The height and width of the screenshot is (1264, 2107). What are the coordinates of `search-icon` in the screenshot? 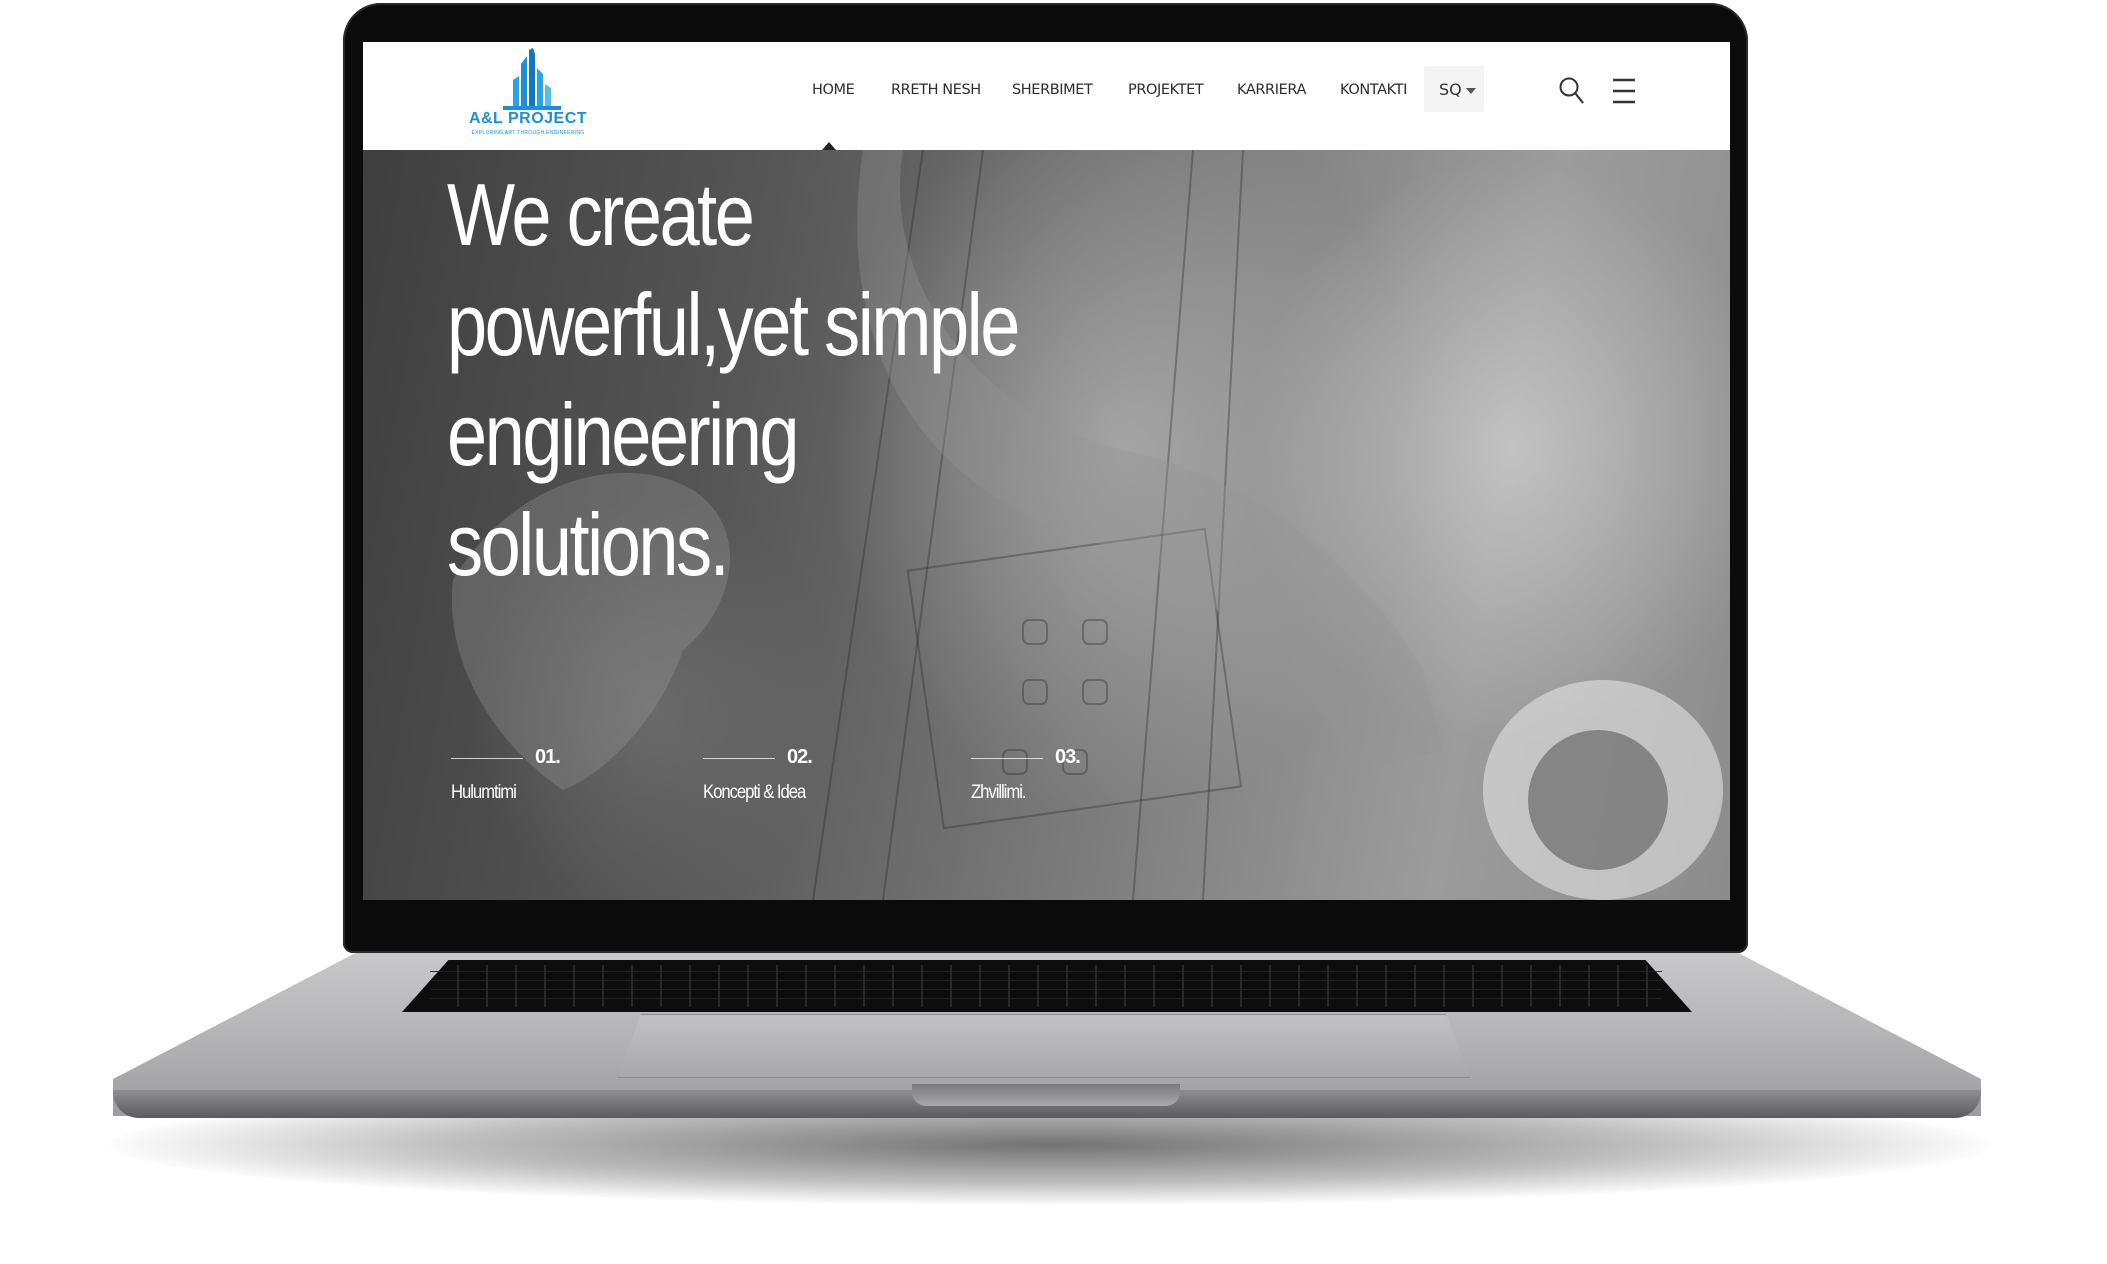 It's located at (1572, 91).